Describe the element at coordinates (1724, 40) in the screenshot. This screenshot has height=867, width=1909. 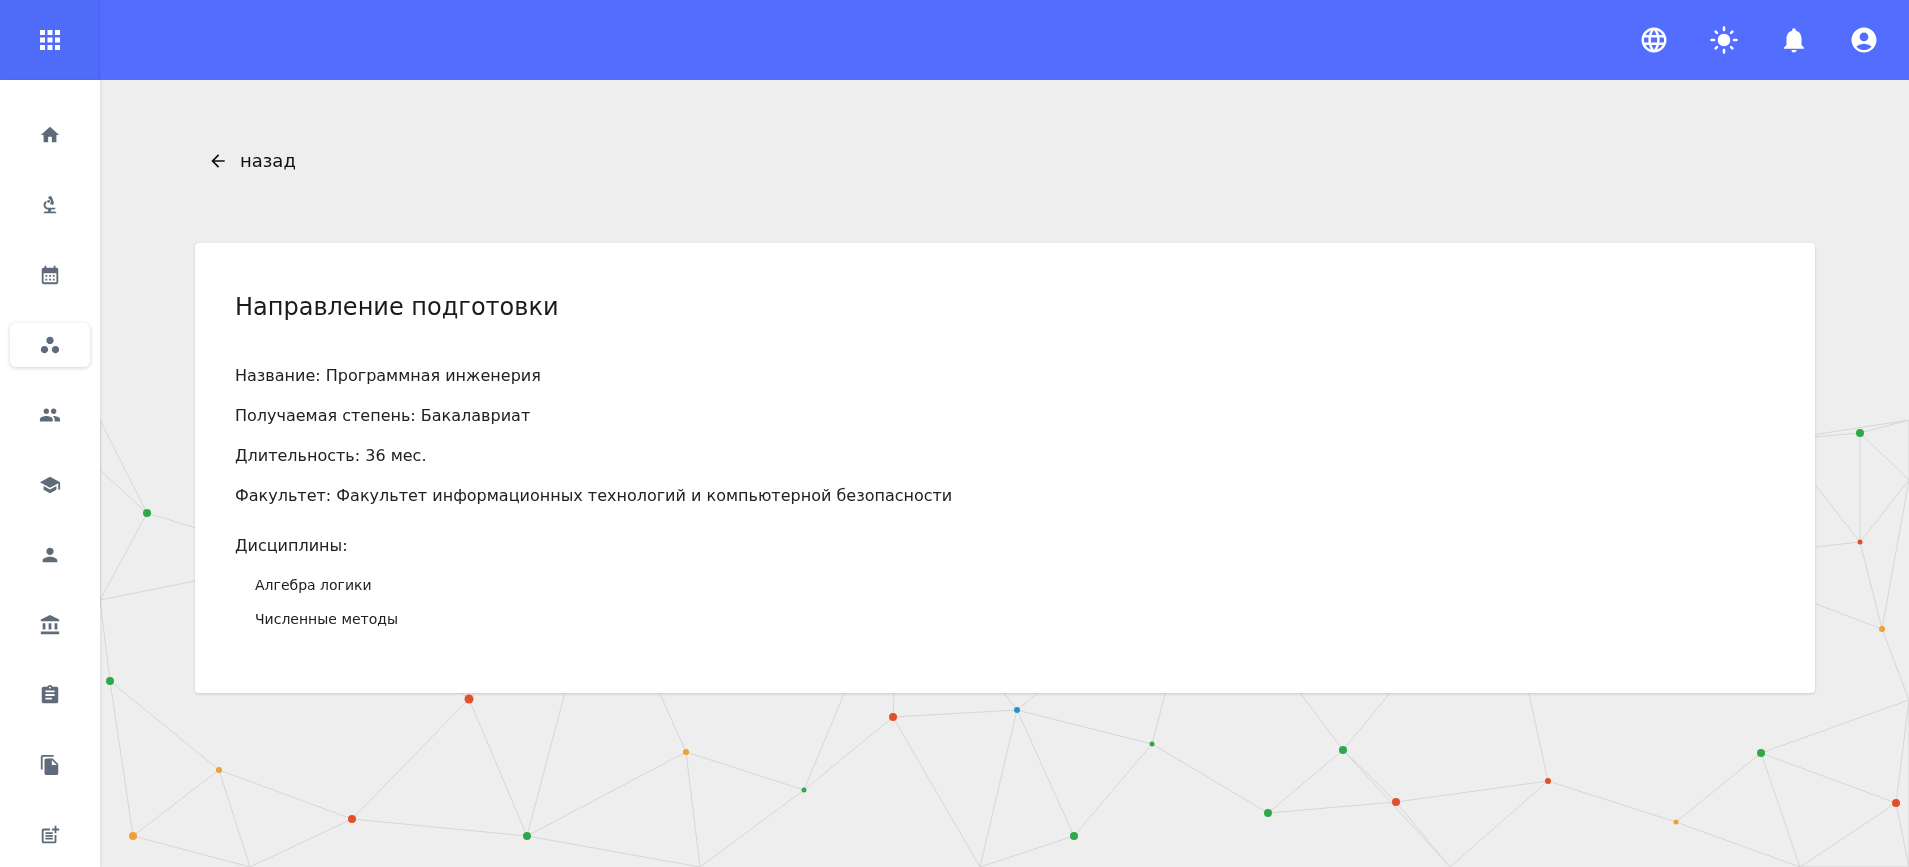
I see `sun-icon` at that location.